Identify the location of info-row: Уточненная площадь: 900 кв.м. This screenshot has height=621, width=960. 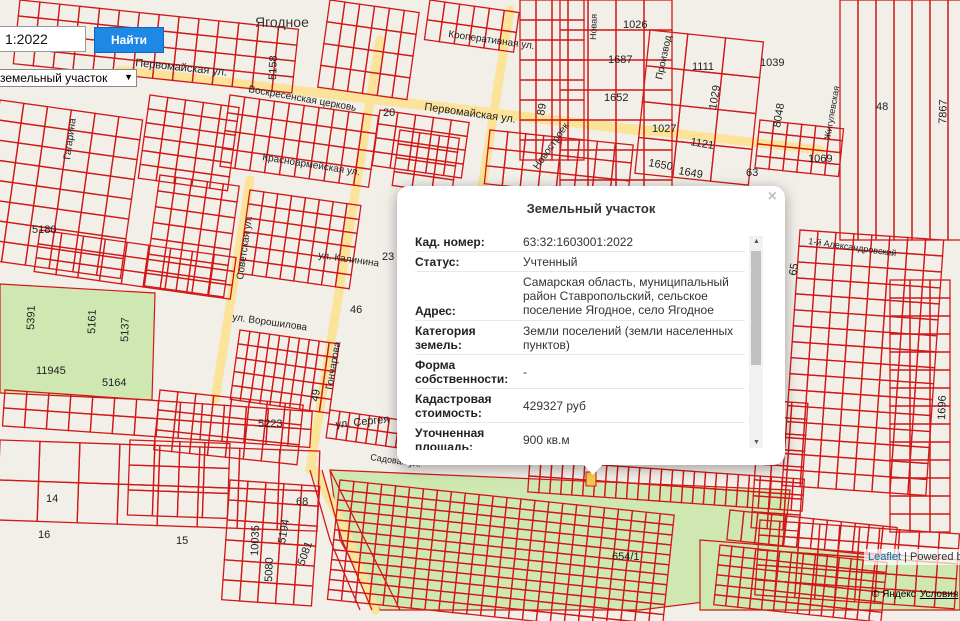
(580, 436).